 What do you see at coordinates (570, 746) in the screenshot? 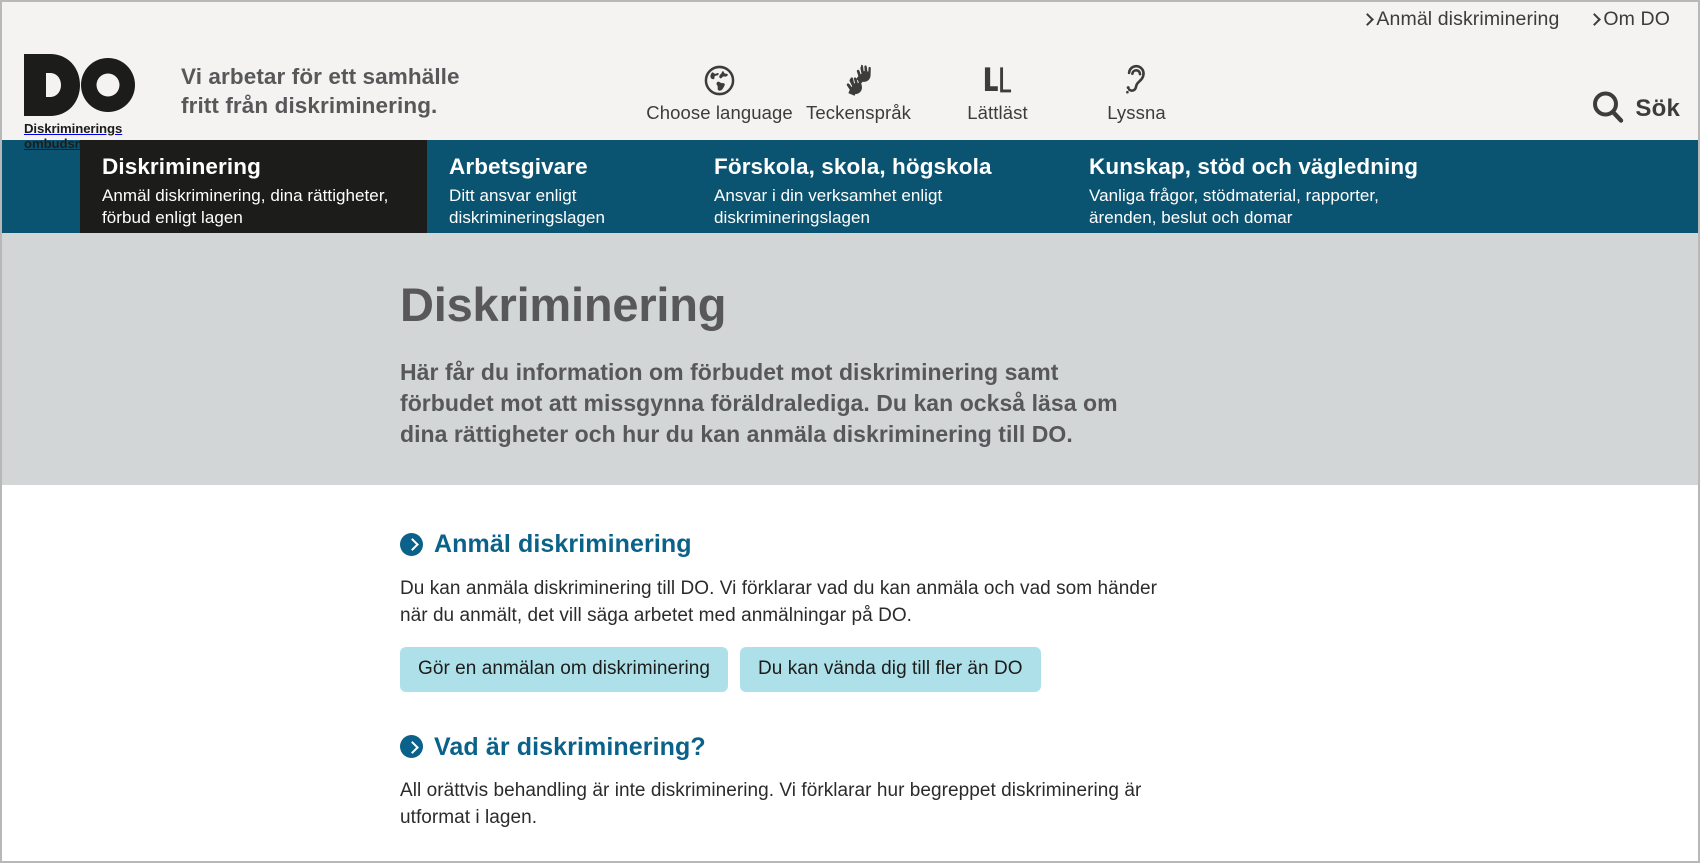
I see `block-title: Vad är diskriminering?` at bounding box center [570, 746].